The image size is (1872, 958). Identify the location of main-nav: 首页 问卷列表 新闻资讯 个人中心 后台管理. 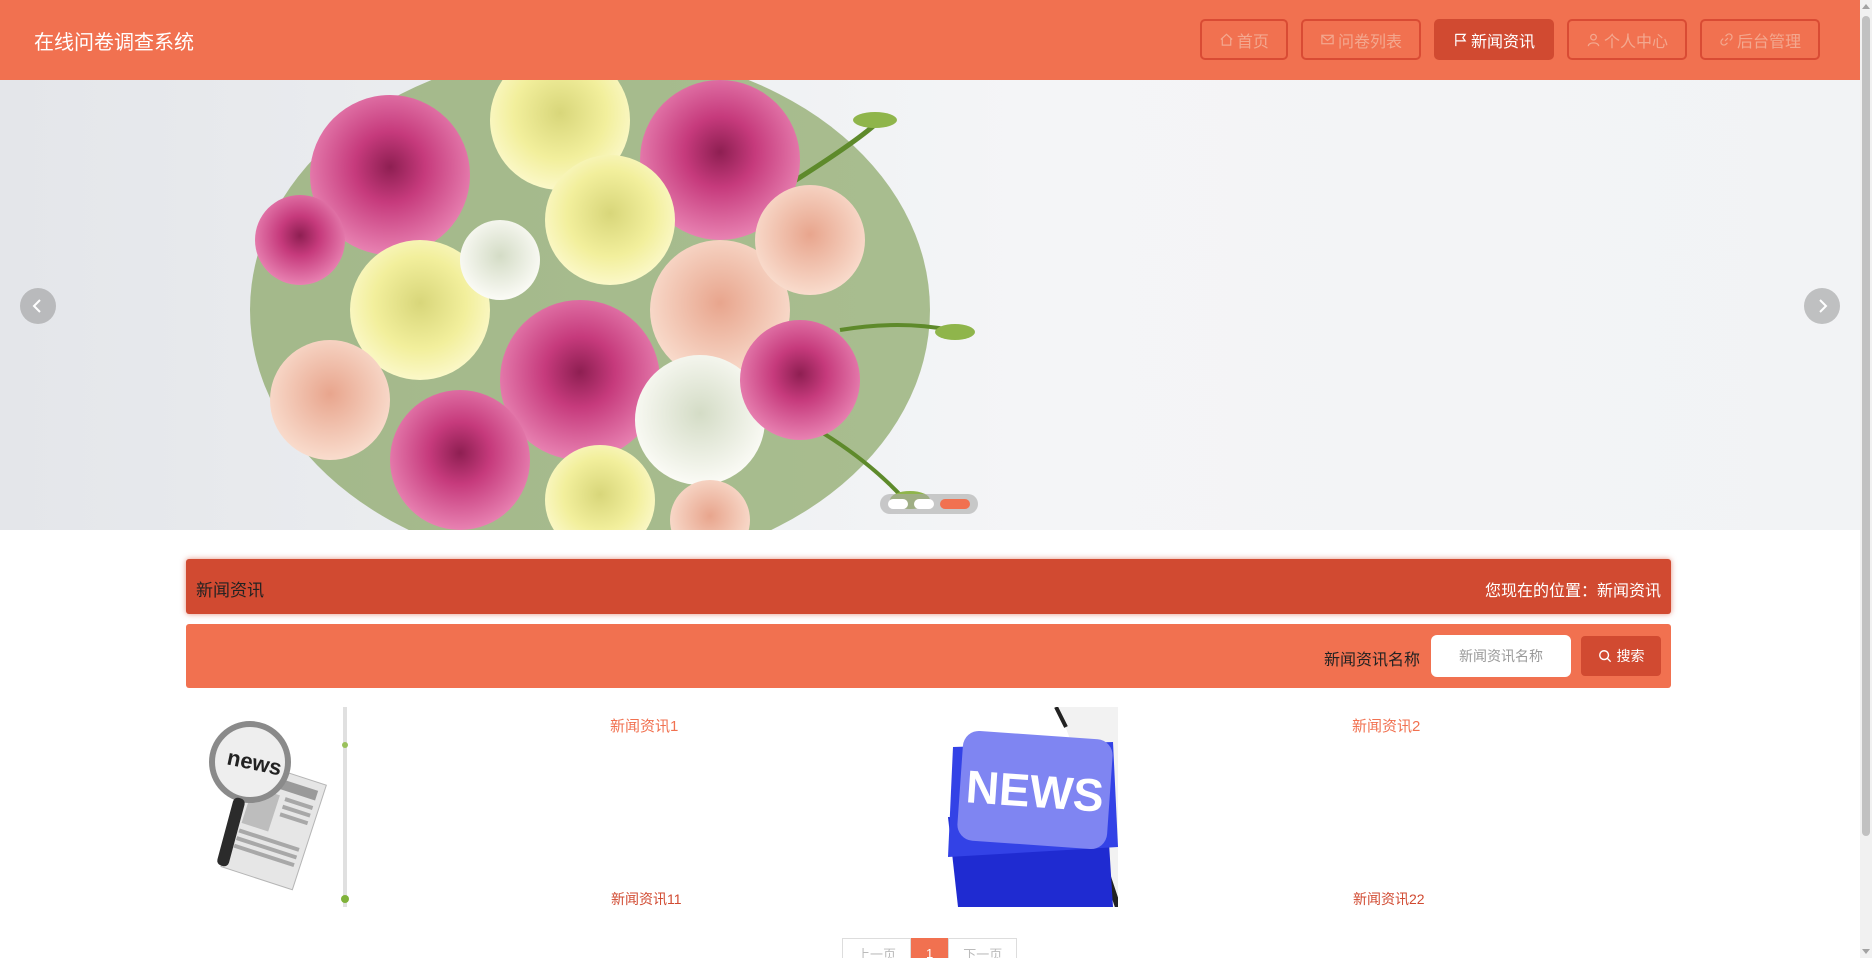
(1509, 39).